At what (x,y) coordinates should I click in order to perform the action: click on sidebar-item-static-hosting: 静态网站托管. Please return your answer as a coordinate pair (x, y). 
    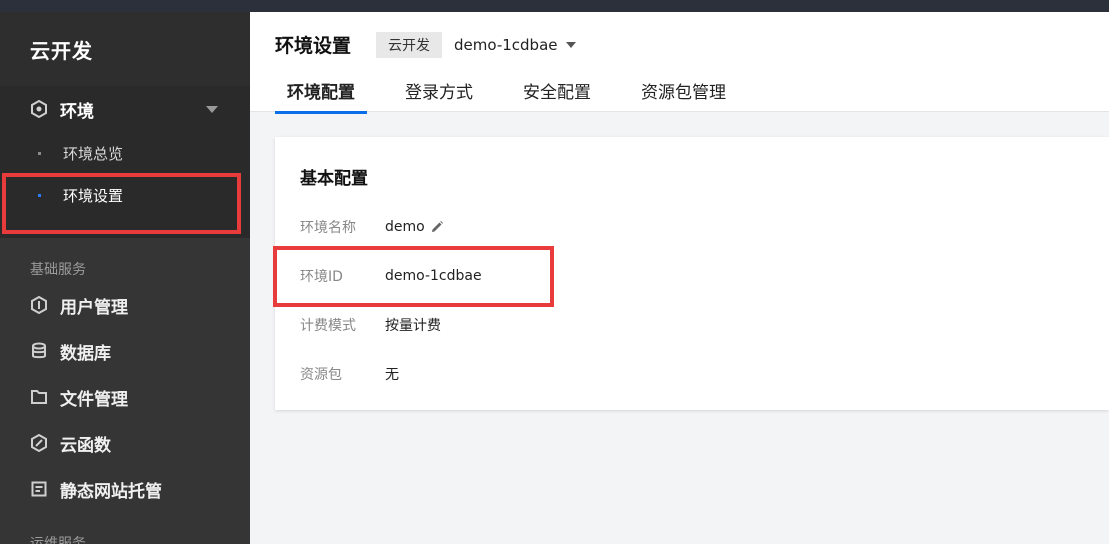
    Looking at the image, I should click on (125, 489).